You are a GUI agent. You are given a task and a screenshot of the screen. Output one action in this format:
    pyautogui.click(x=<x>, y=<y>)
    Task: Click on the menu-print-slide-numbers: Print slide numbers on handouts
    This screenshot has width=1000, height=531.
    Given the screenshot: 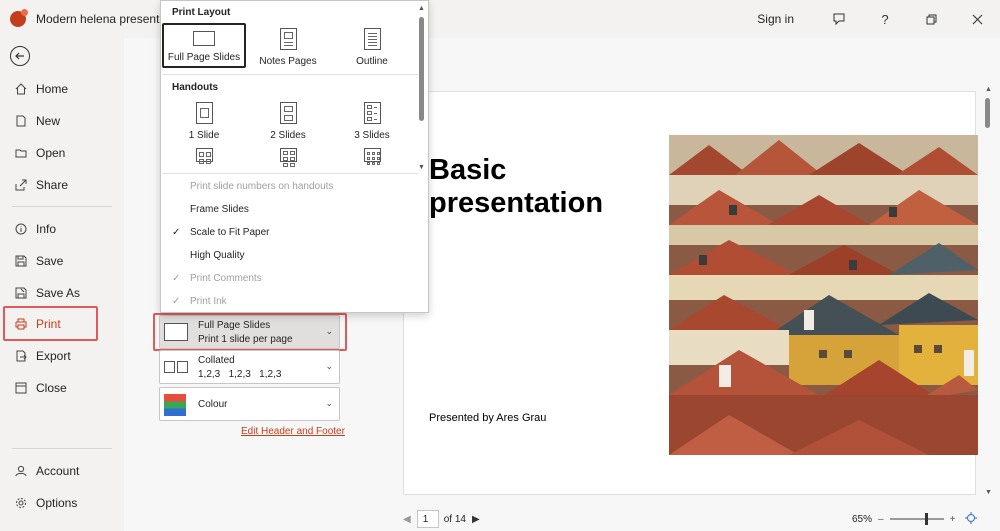 What is the action you would take?
    pyautogui.click(x=262, y=186)
    